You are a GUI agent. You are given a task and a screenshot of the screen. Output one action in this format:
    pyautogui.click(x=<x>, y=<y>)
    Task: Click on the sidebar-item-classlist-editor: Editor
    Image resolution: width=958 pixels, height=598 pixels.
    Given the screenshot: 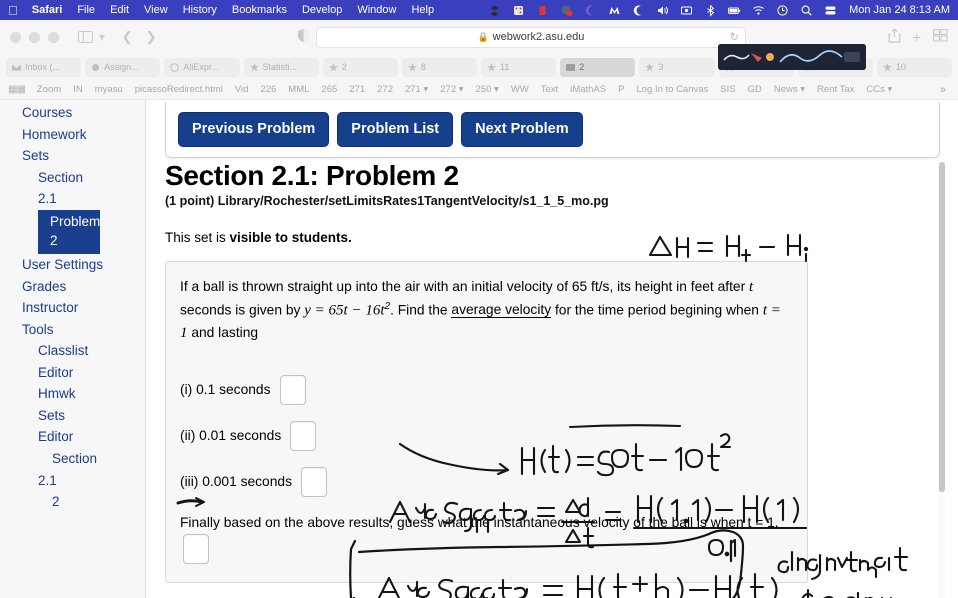 What is the action you would take?
    pyautogui.click(x=72, y=373)
    